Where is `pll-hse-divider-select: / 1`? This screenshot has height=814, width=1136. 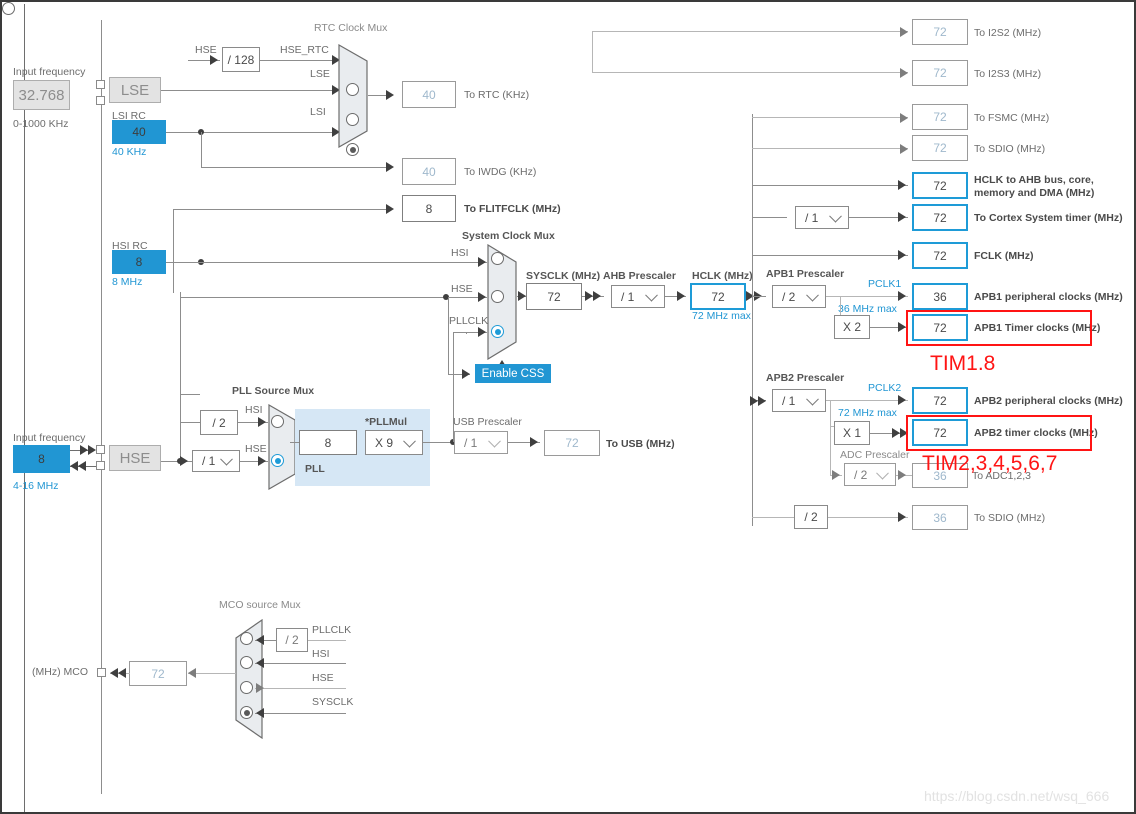
pll-hse-divider-select: / 1 is located at coordinates (216, 461).